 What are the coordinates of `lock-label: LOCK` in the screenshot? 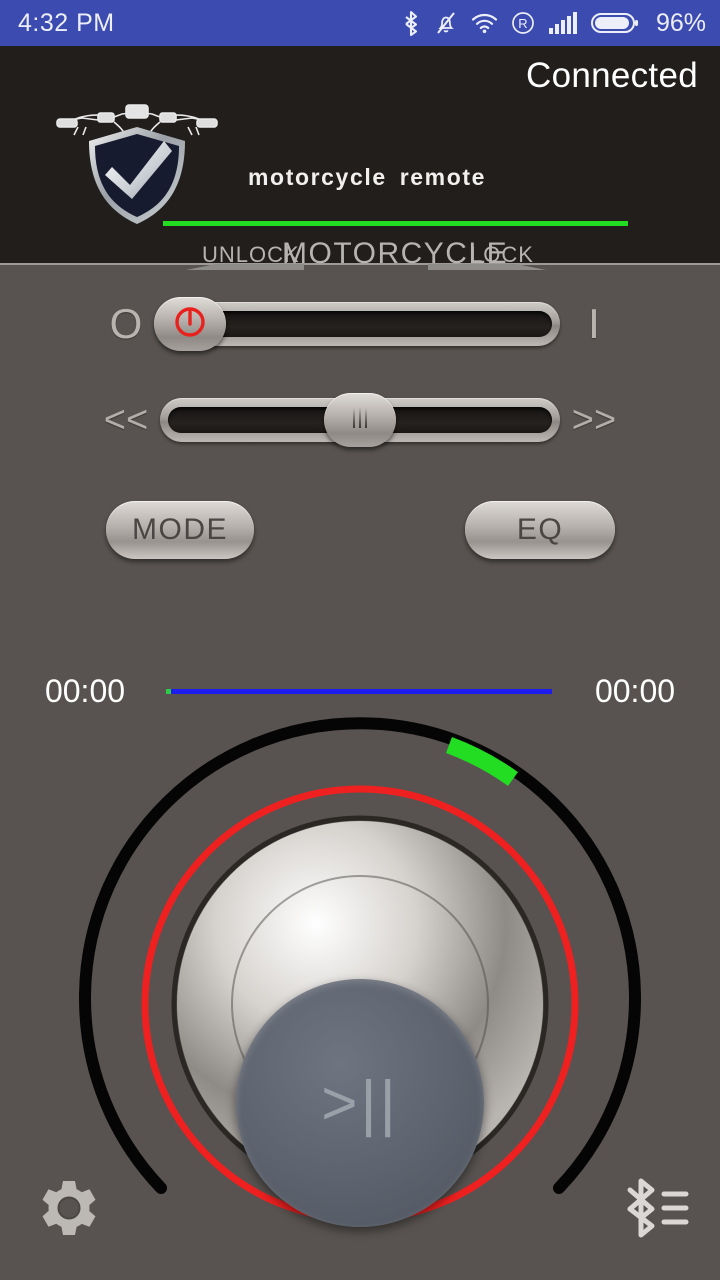 It's located at (502, 255).